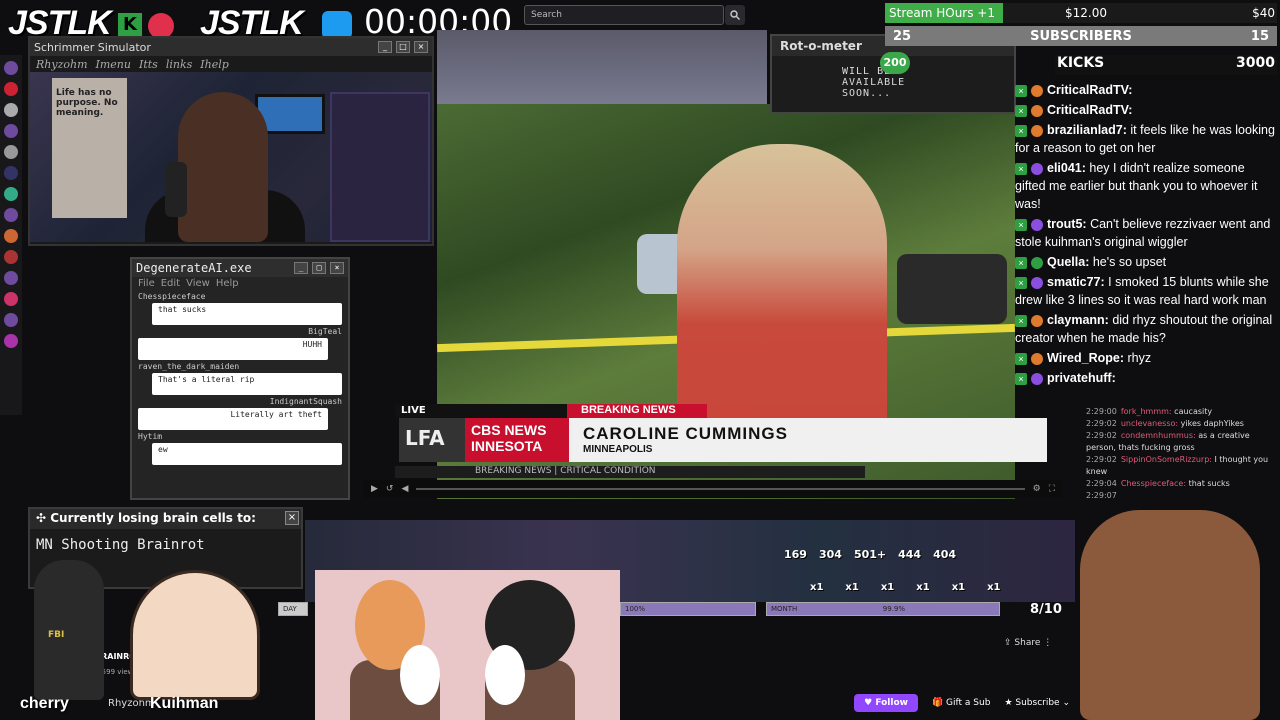 The width and height of the screenshot is (1280, 720). Describe the element at coordinates (404, 489) in the screenshot. I see `volume-icon: ◀` at that location.